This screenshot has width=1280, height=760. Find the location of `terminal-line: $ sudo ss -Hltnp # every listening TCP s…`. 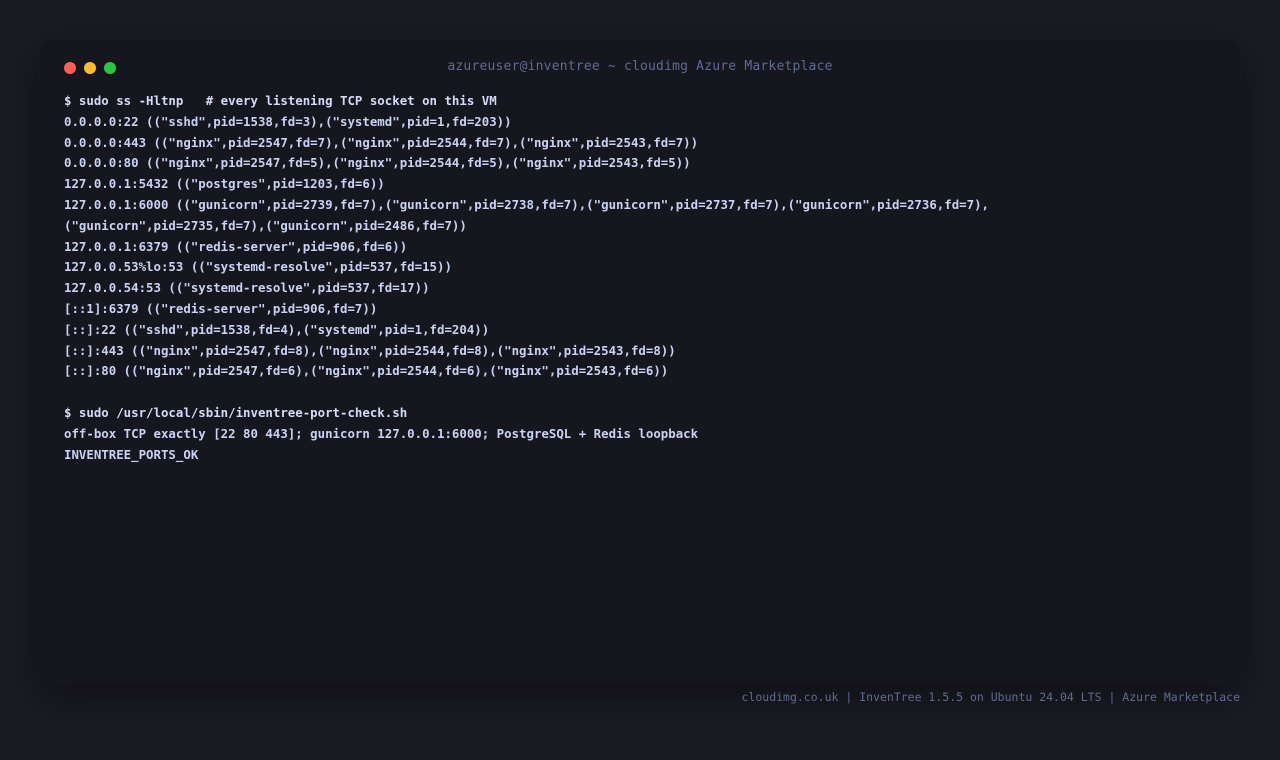

terminal-line: $ sudo ss -Hltnp # every listening TCP s… is located at coordinates (280, 100).